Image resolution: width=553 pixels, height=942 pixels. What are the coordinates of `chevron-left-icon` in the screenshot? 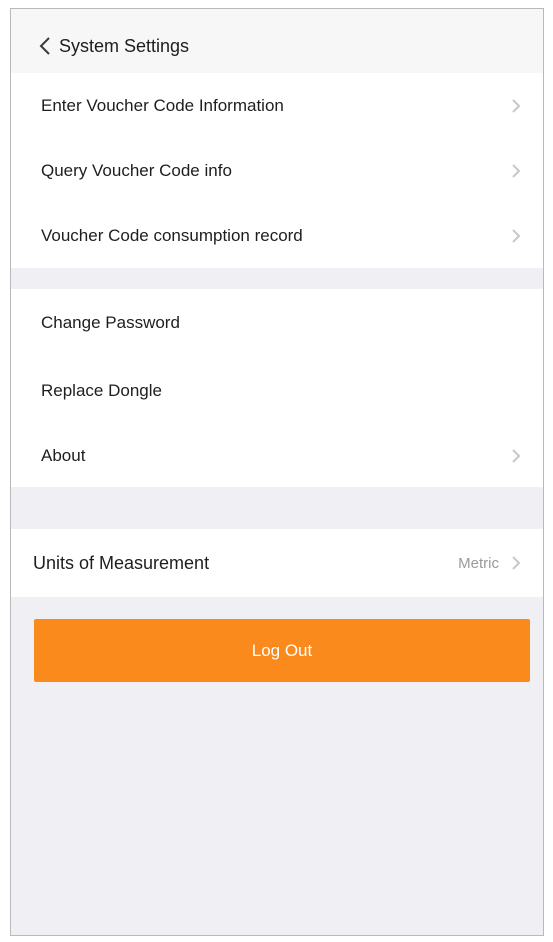 It's located at (45, 46).